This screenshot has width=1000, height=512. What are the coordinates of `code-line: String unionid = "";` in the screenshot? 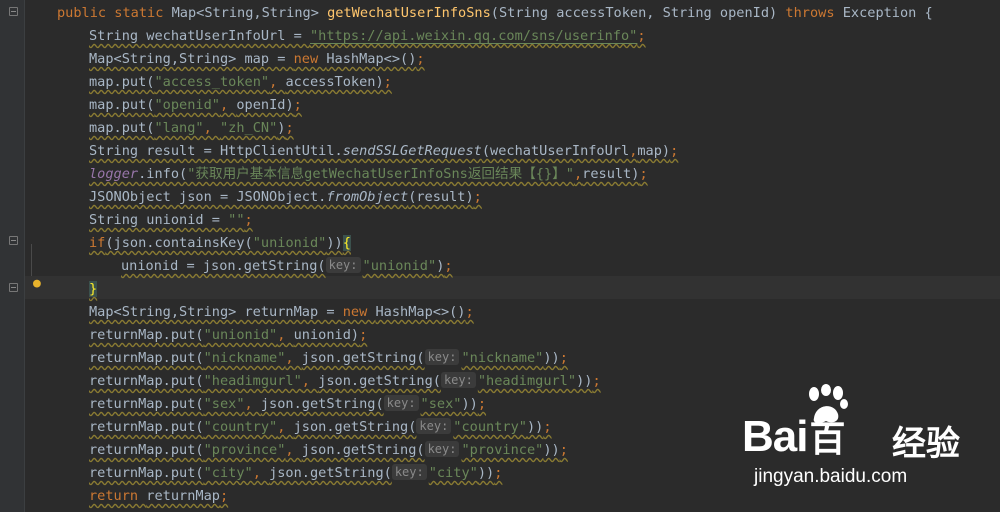 It's located at (171, 220).